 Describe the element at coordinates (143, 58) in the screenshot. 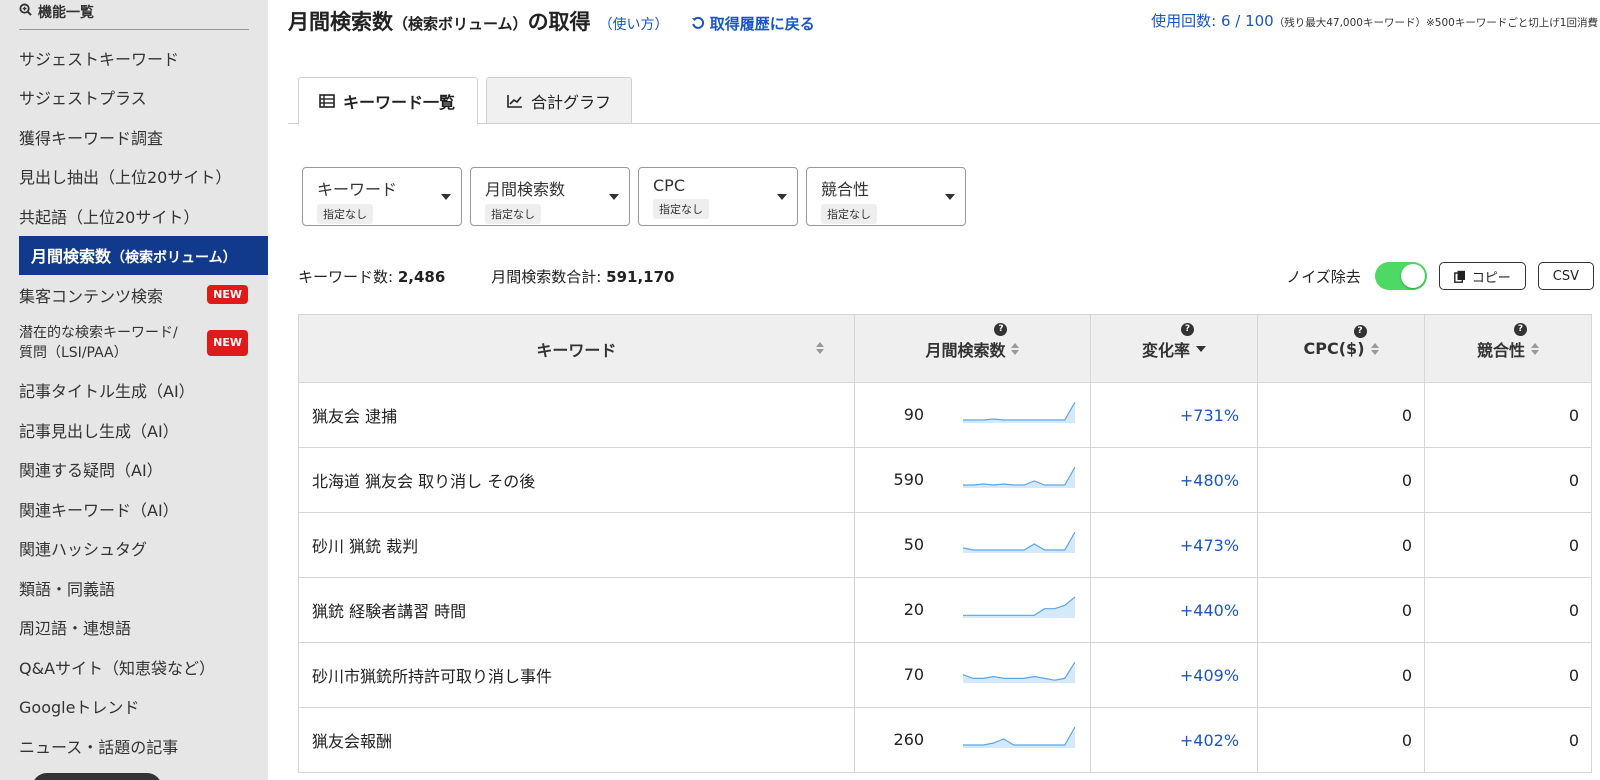

I see `sidebar-item: サジェストキーワード` at that location.